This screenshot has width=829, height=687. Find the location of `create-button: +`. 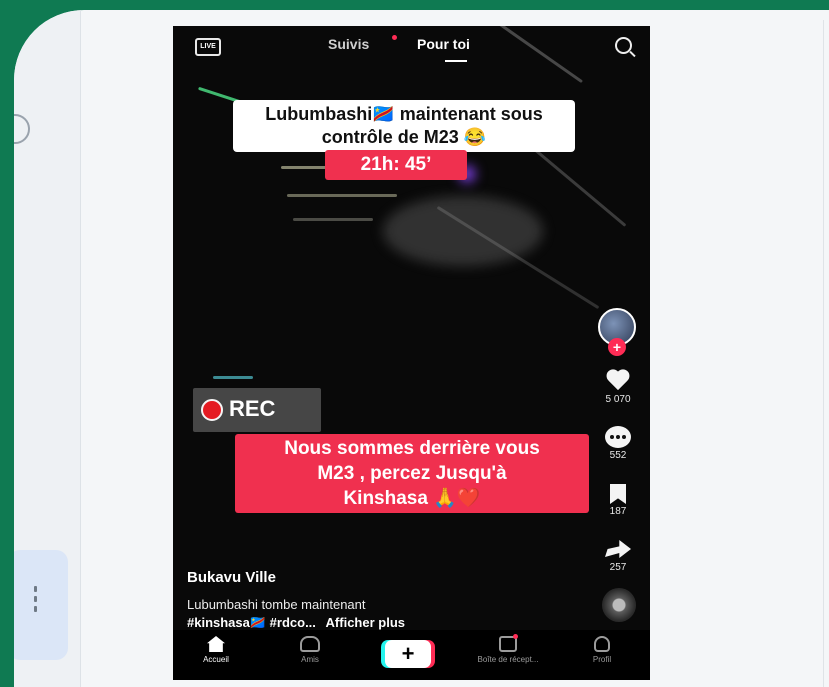

create-button: + is located at coordinates (408, 654).